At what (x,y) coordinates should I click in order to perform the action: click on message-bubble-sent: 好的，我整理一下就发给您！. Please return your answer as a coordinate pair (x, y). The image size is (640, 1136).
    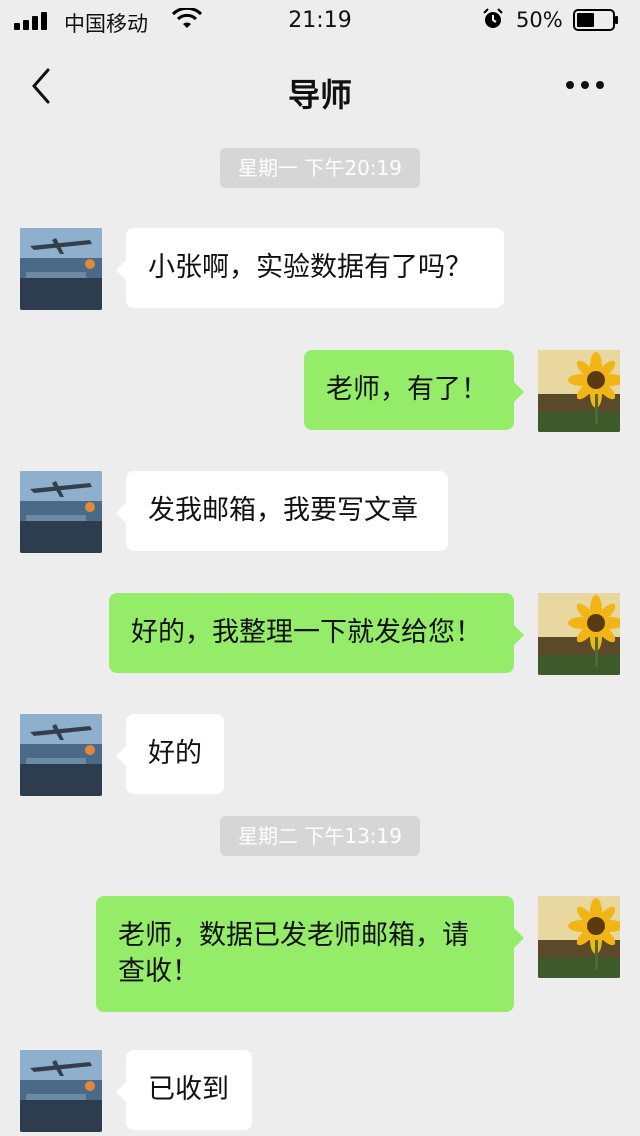
    Looking at the image, I should click on (316, 633).